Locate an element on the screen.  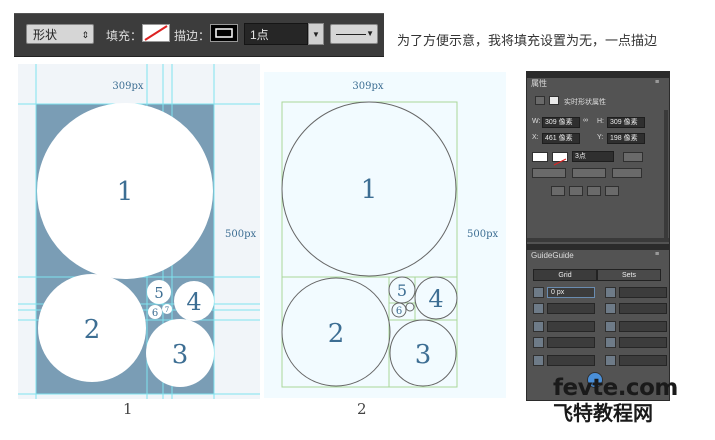
fill-swatch is located at coordinates (156, 33).